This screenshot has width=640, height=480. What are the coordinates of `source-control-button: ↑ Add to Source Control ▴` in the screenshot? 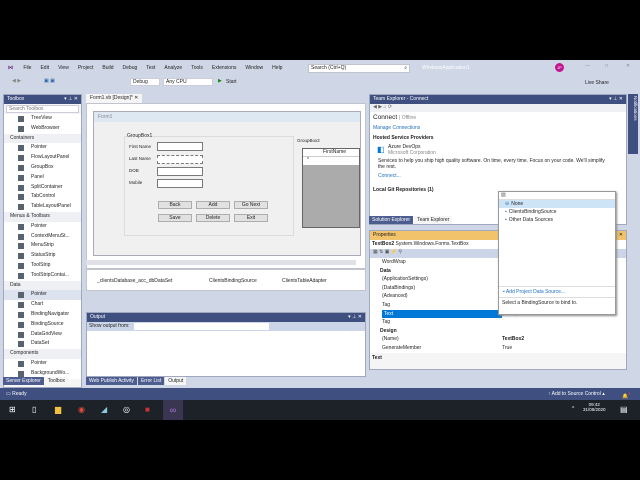 It's located at (576, 394).